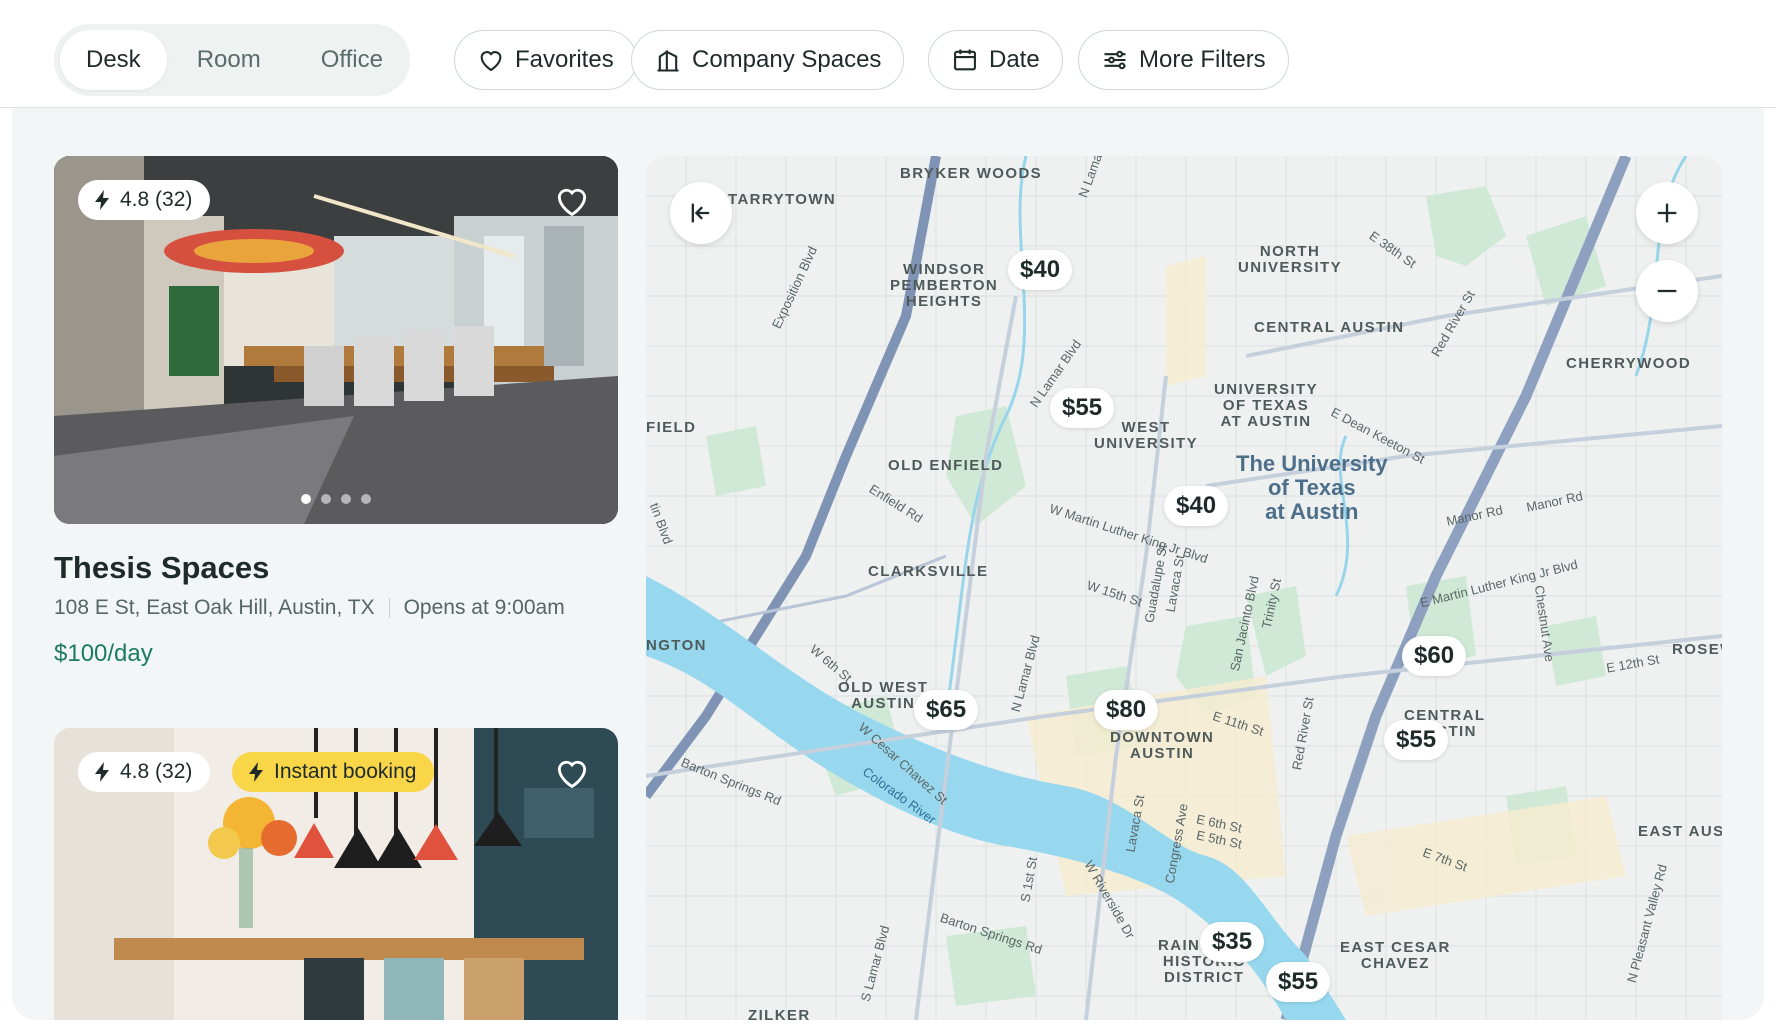  I want to click on date-label: Date, so click(1014, 59).